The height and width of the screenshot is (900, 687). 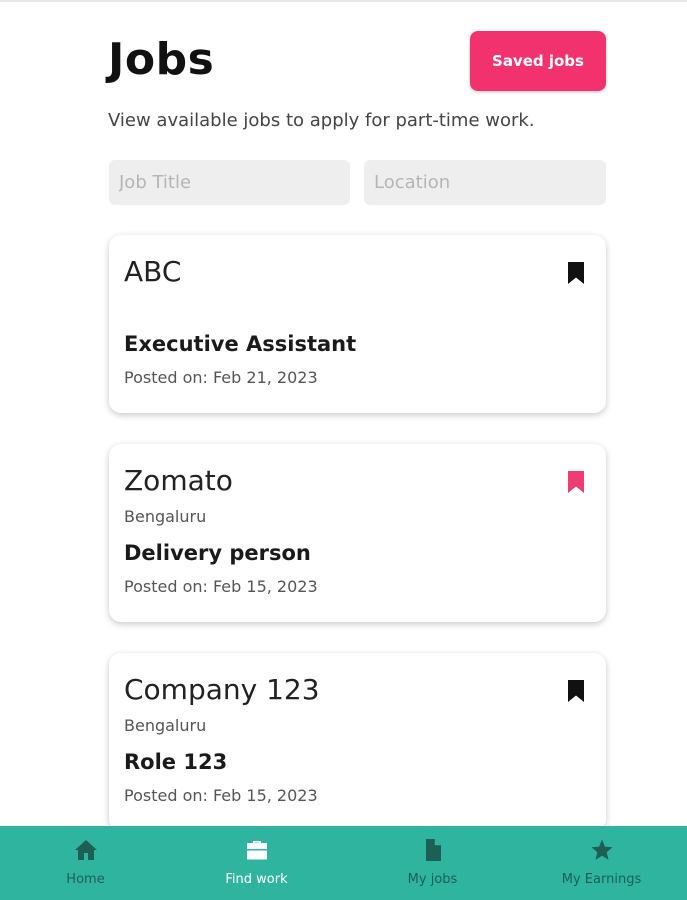 What do you see at coordinates (432, 879) in the screenshot?
I see `nav-label-my-jobs: My jobs` at bounding box center [432, 879].